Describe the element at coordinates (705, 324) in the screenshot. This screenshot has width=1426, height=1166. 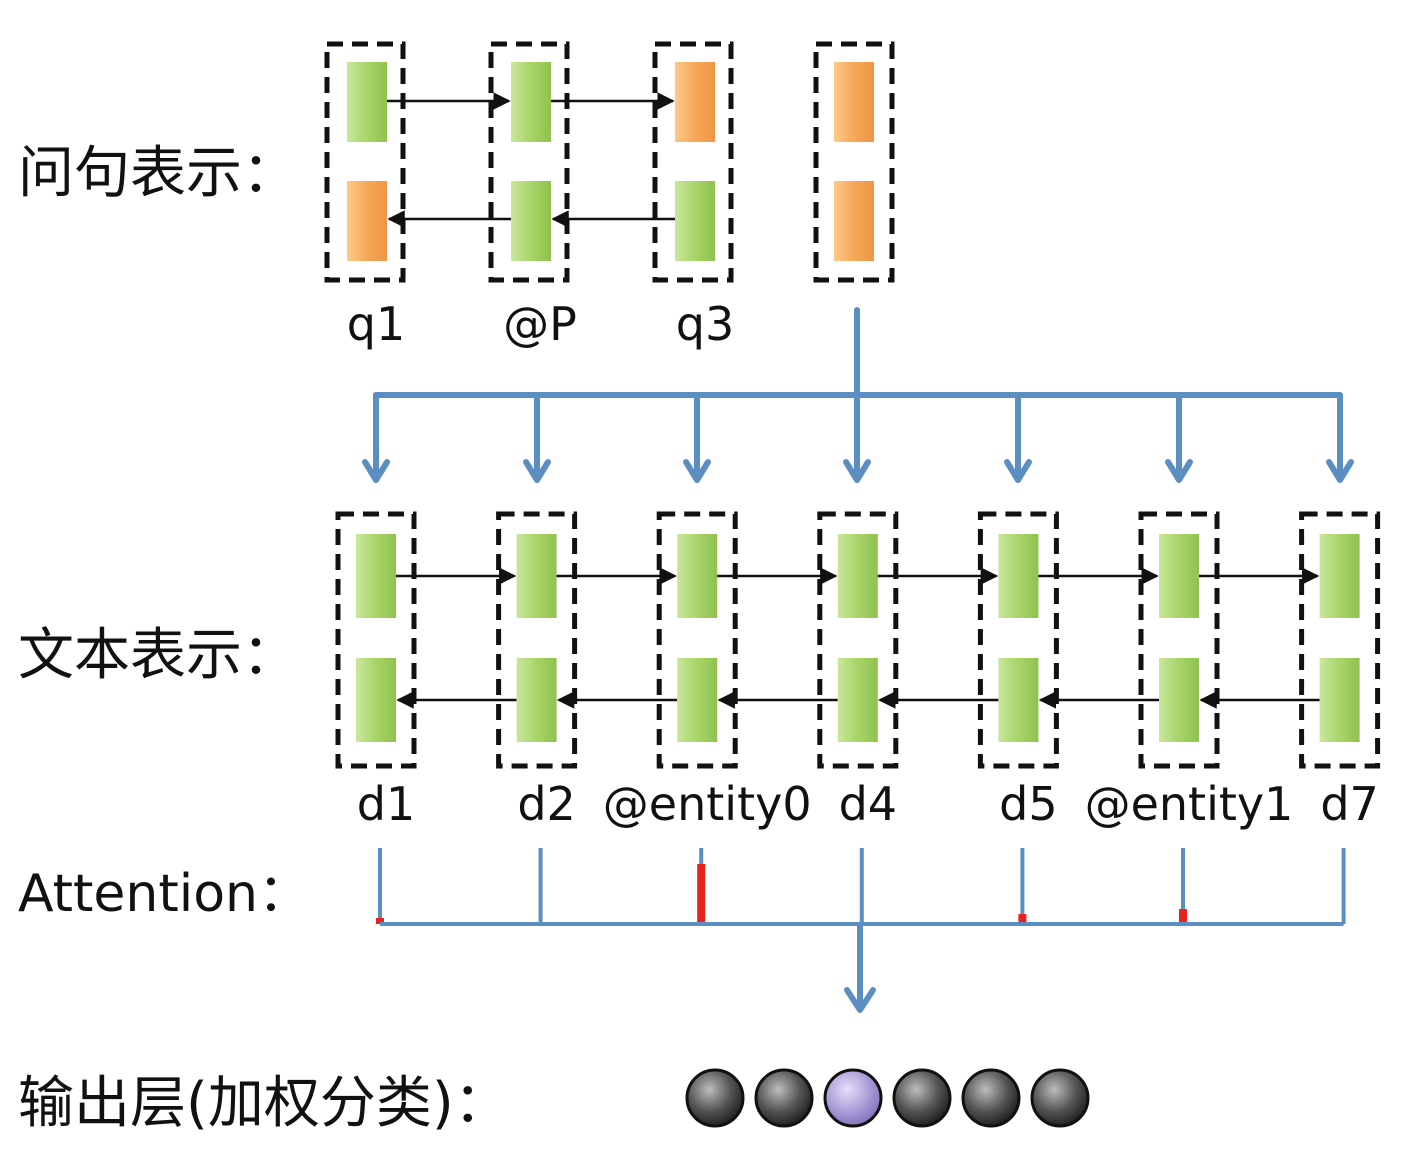
I see `question-token-label: q3` at that location.